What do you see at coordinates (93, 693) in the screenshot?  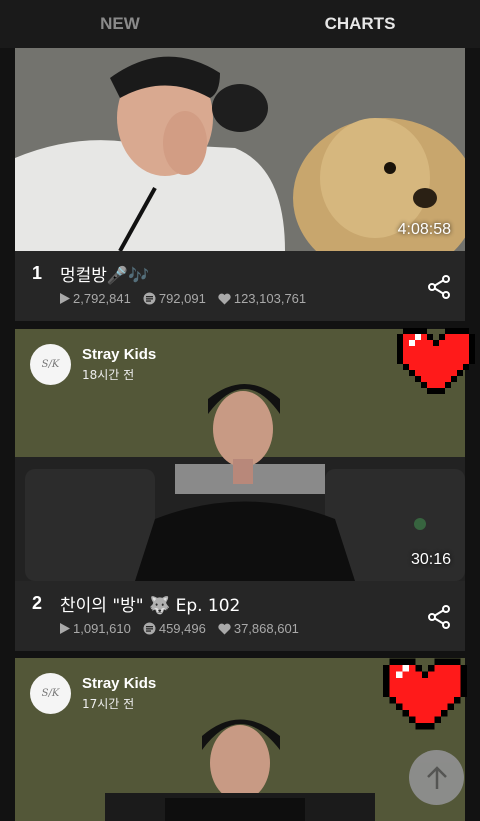 I see `channel-header: S/K Stray Kids 17시간 전` at bounding box center [93, 693].